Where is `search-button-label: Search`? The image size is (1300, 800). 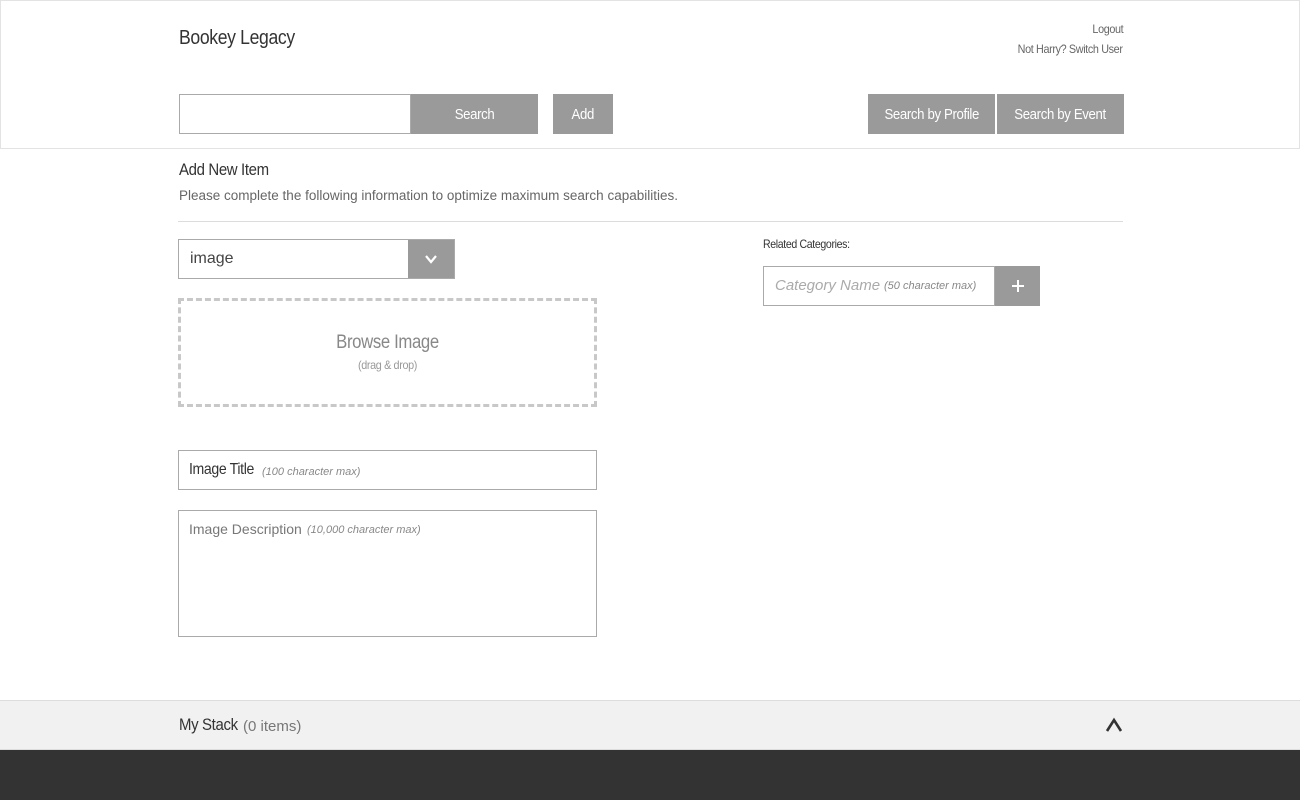
search-button-label: Search is located at coordinates (474, 114).